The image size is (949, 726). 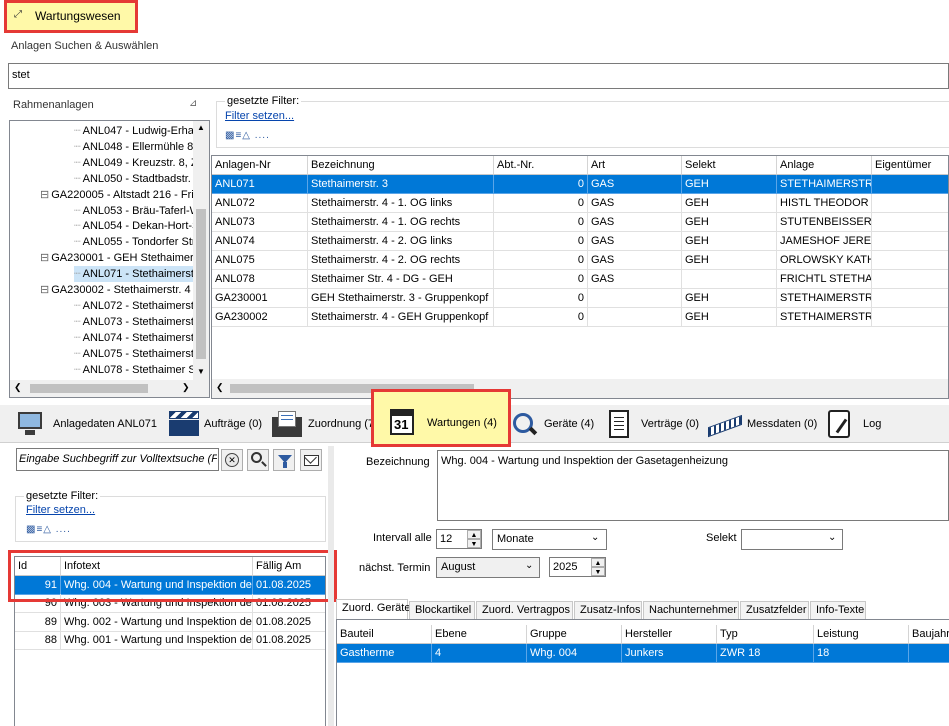 What do you see at coordinates (232, 460) in the screenshot?
I see `clear-search-button: ✕` at bounding box center [232, 460].